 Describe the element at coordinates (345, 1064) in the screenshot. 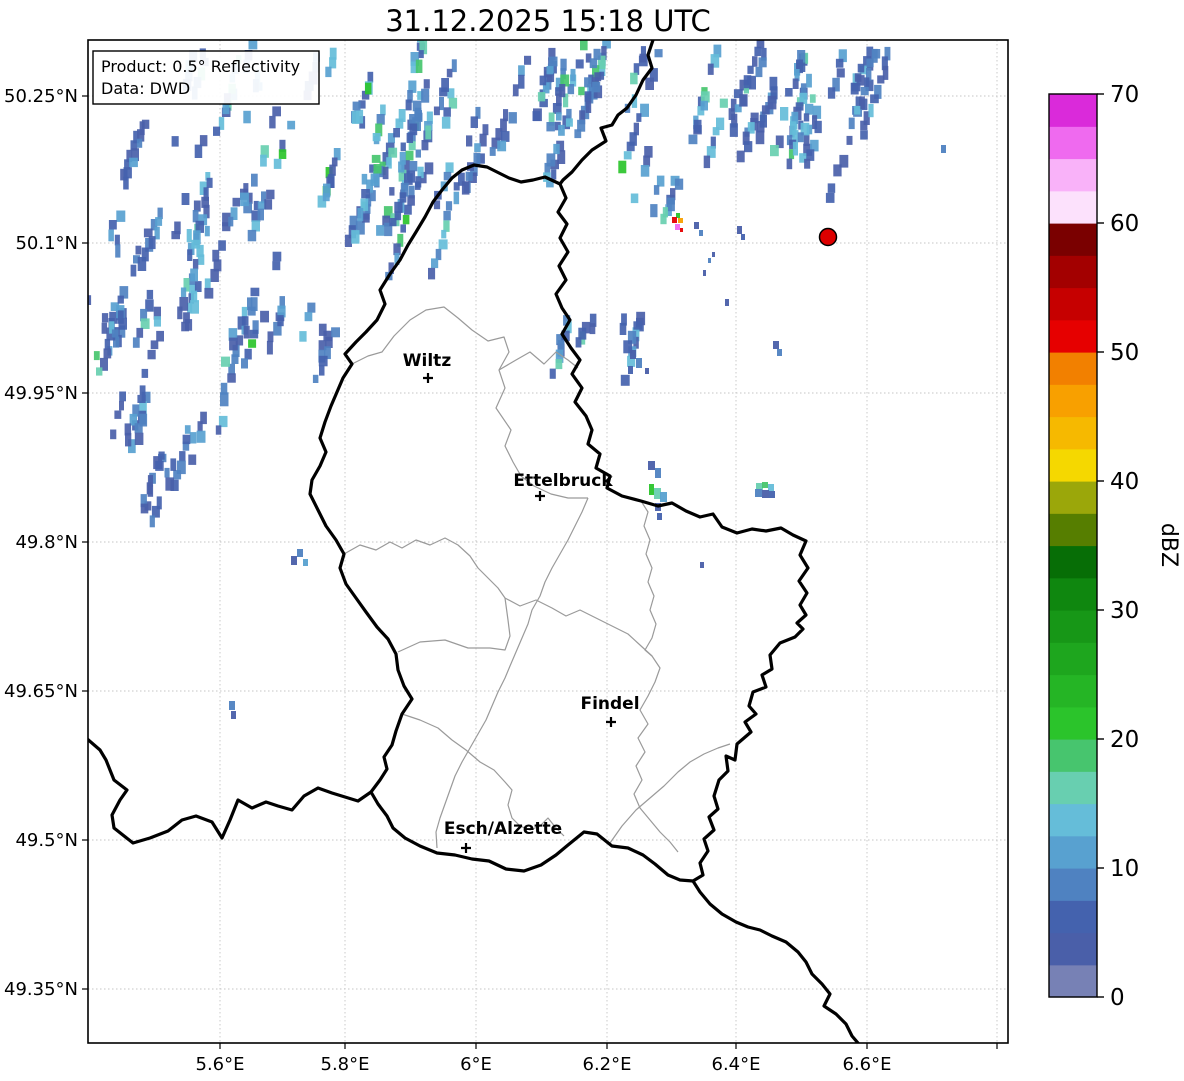

I see `x-tick-label: 5.8°E` at that location.